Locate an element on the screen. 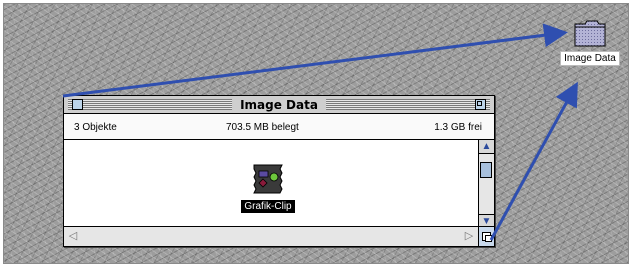 This screenshot has width=634, height=268. title-bar: Image Data is located at coordinates (279, 105).